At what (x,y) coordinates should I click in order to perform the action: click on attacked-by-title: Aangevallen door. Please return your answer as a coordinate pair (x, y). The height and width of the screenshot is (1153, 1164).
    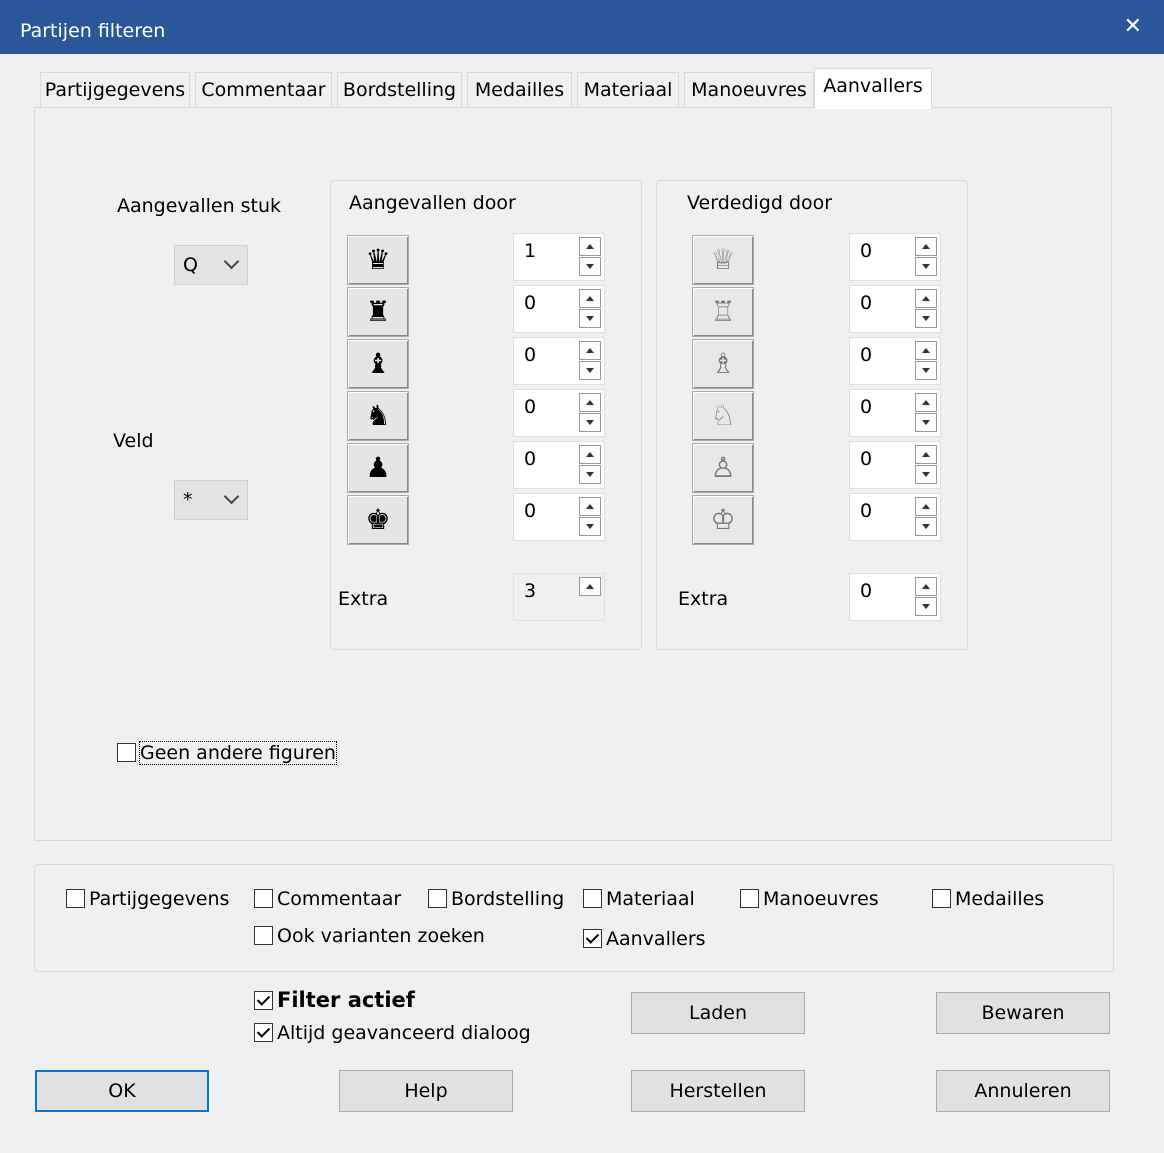
    Looking at the image, I should click on (432, 203).